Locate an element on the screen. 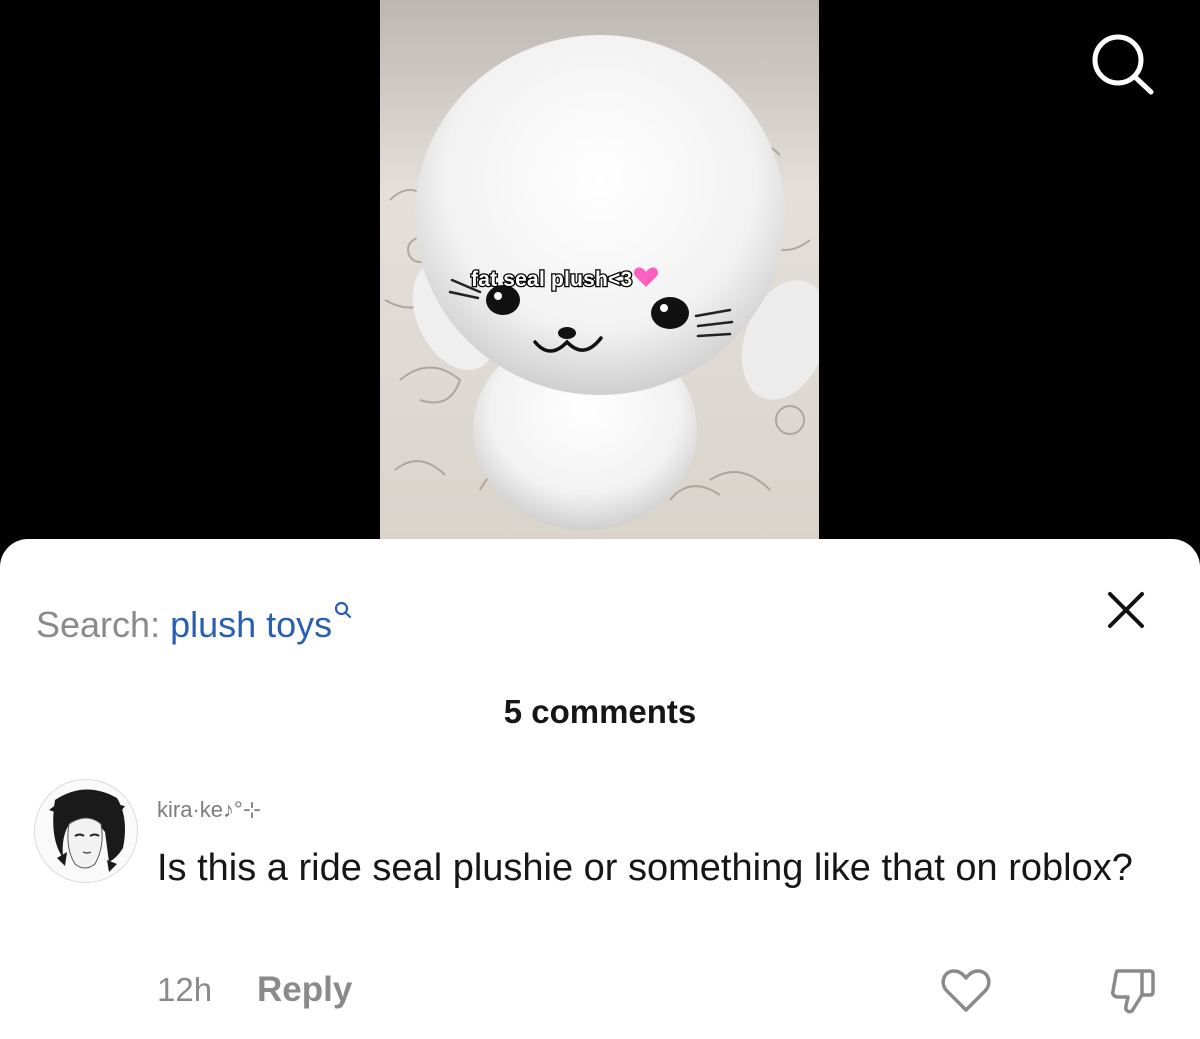  video-caption-text: fat seal plush<3 is located at coordinates (552, 280).